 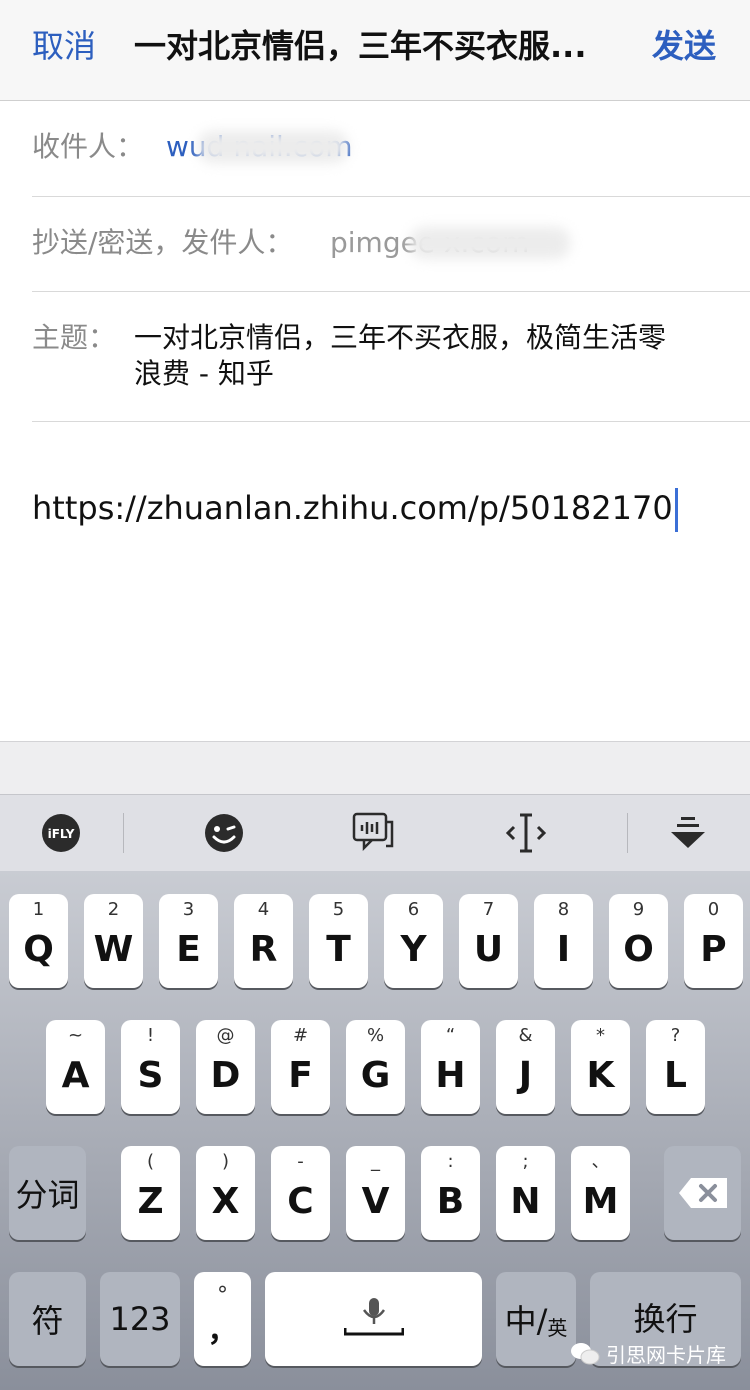 I want to click on symbol-key: 符, so click(x=47, y=1319).